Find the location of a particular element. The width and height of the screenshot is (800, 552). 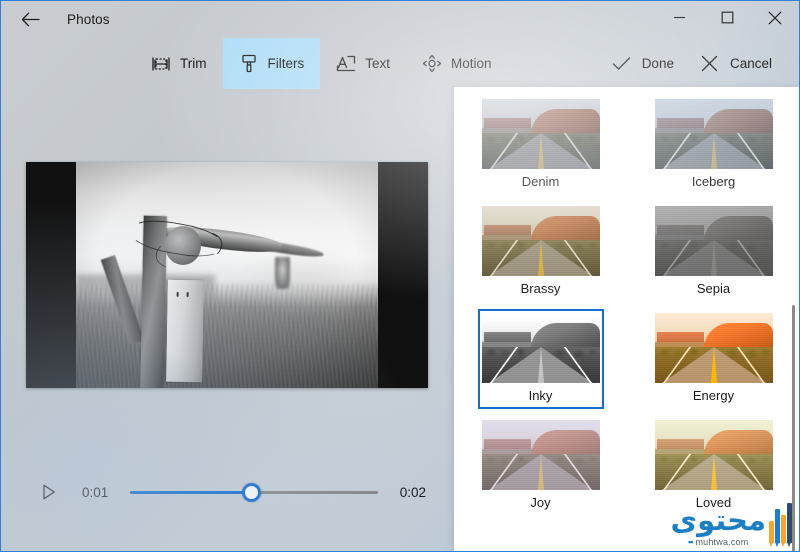

motion-icon is located at coordinates (432, 64).